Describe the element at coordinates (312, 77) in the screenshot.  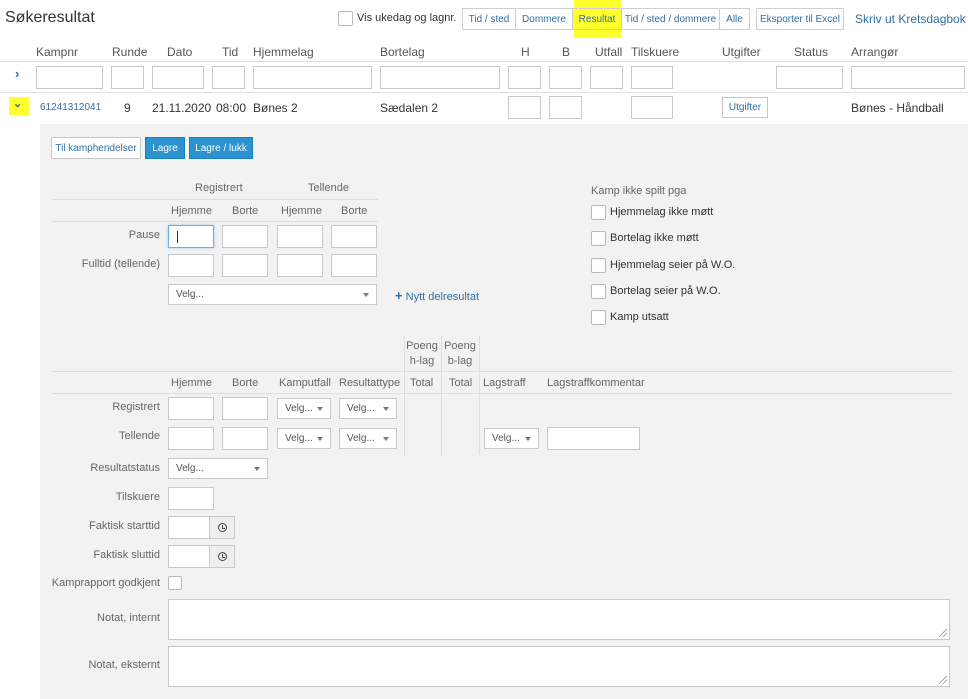
I see `filter-hjemmelag` at that location.